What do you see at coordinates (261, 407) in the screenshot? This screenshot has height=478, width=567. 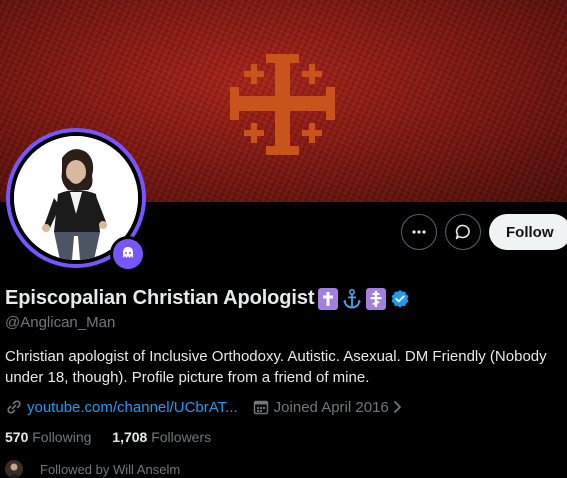 I see `calendar-icon` at bounding box center [261, 407].